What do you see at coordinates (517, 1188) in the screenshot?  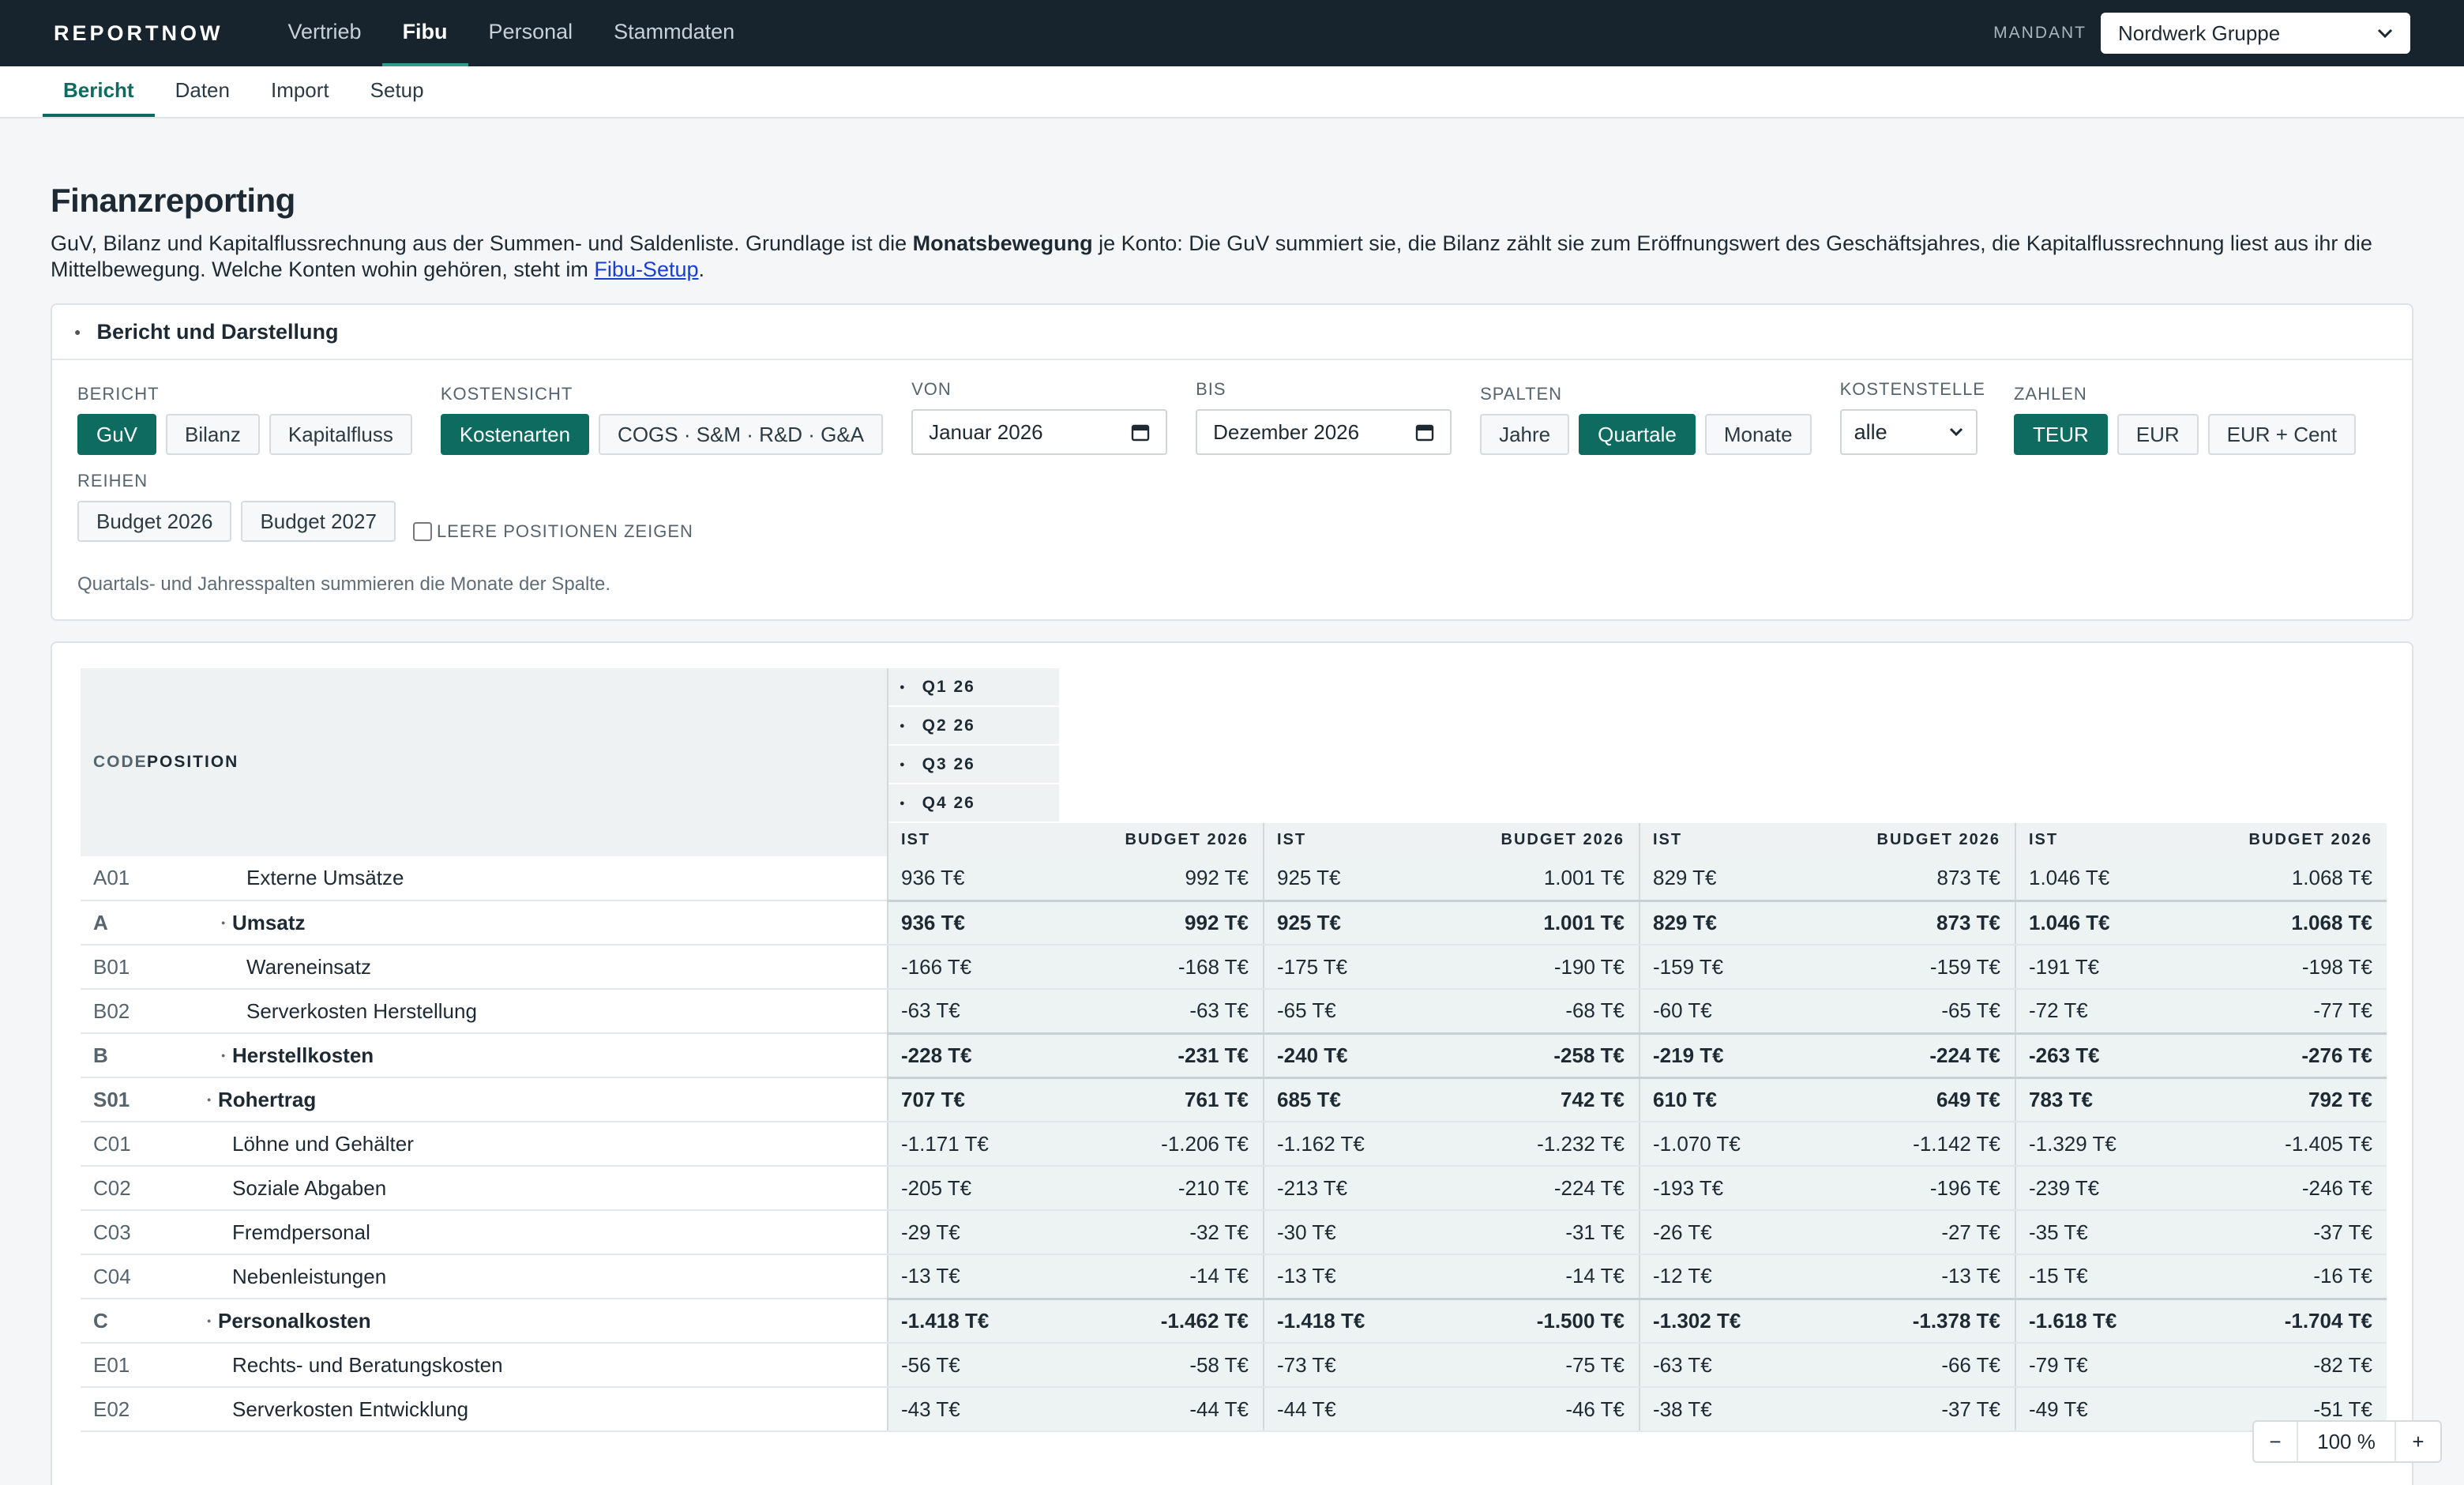 I see `row-position: Soziale Abgaben` at bounding box center [517, 1188].